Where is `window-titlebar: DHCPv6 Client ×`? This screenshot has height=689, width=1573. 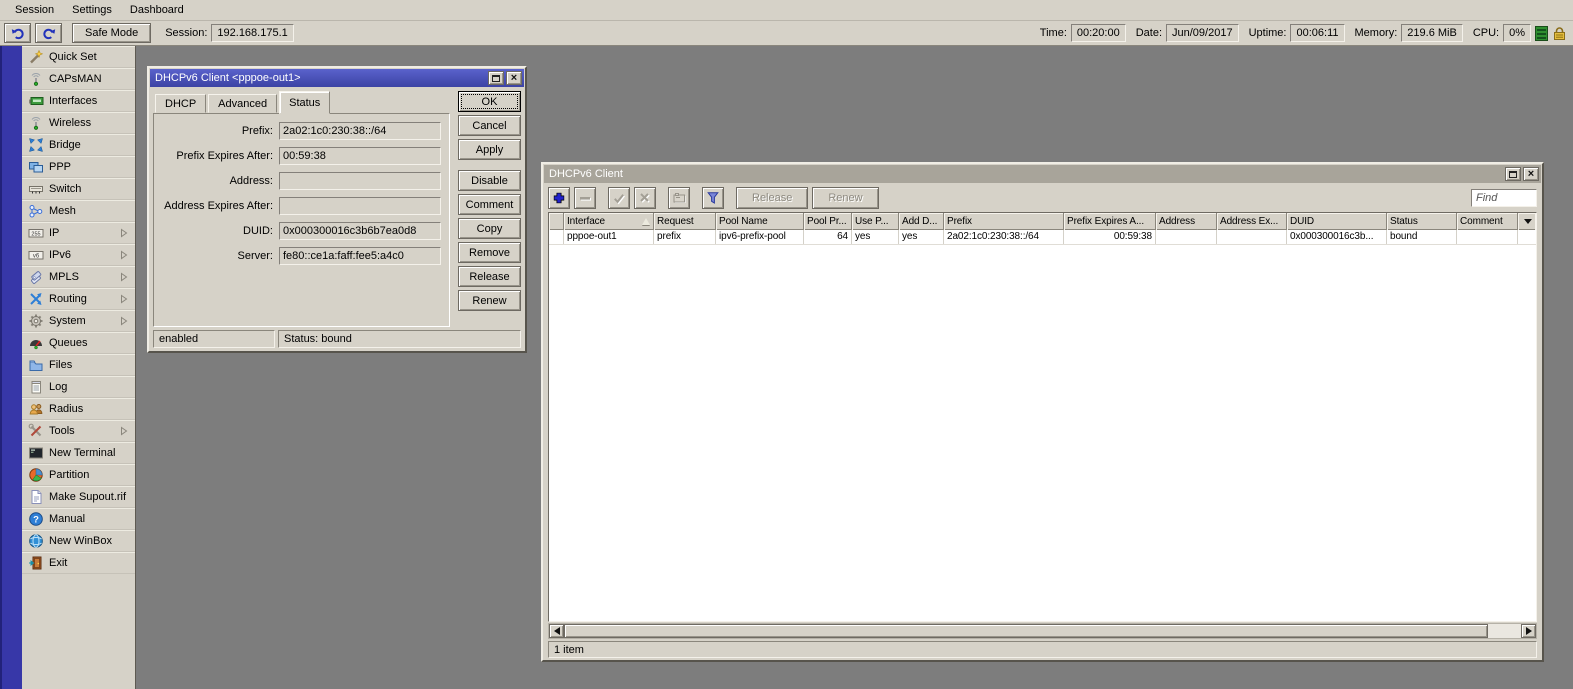 window-titlebar: DHCPv6 Client × is located at coordinates (1042, 174).